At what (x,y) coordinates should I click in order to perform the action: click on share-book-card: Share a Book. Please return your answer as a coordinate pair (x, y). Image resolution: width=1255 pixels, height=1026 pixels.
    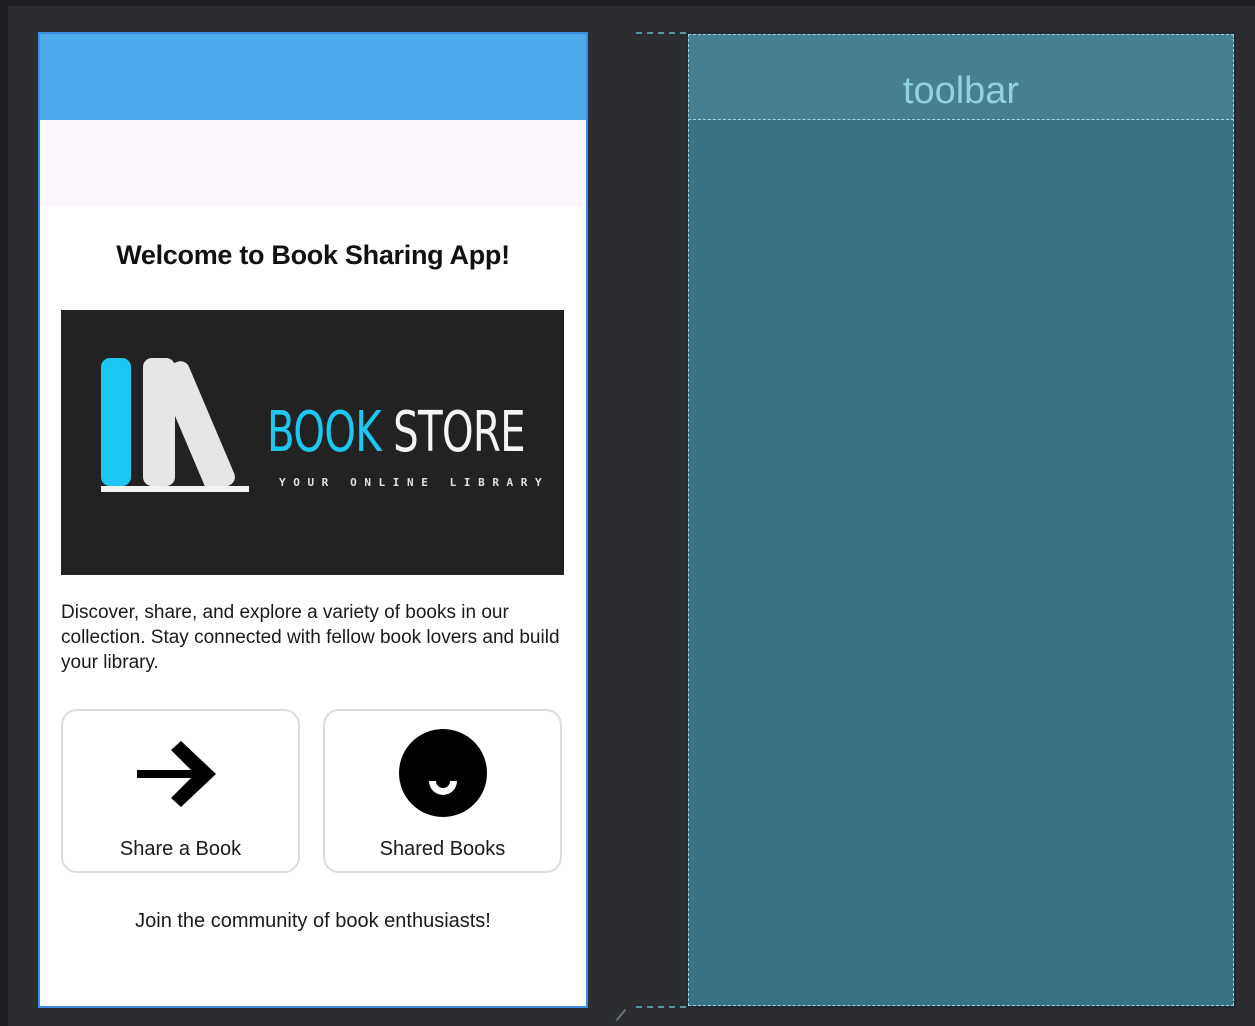
    Looking at the image, I should click on (180, 791).